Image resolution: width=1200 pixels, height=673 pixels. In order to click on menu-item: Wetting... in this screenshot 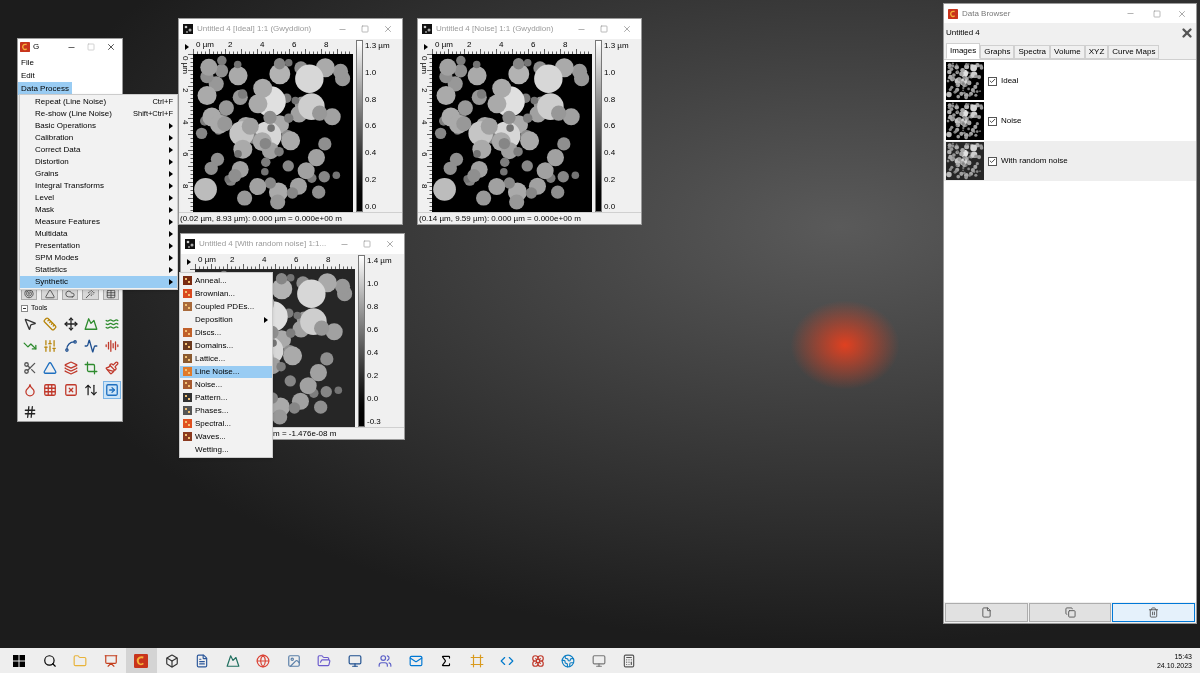, I will do `click(226, 449)`.